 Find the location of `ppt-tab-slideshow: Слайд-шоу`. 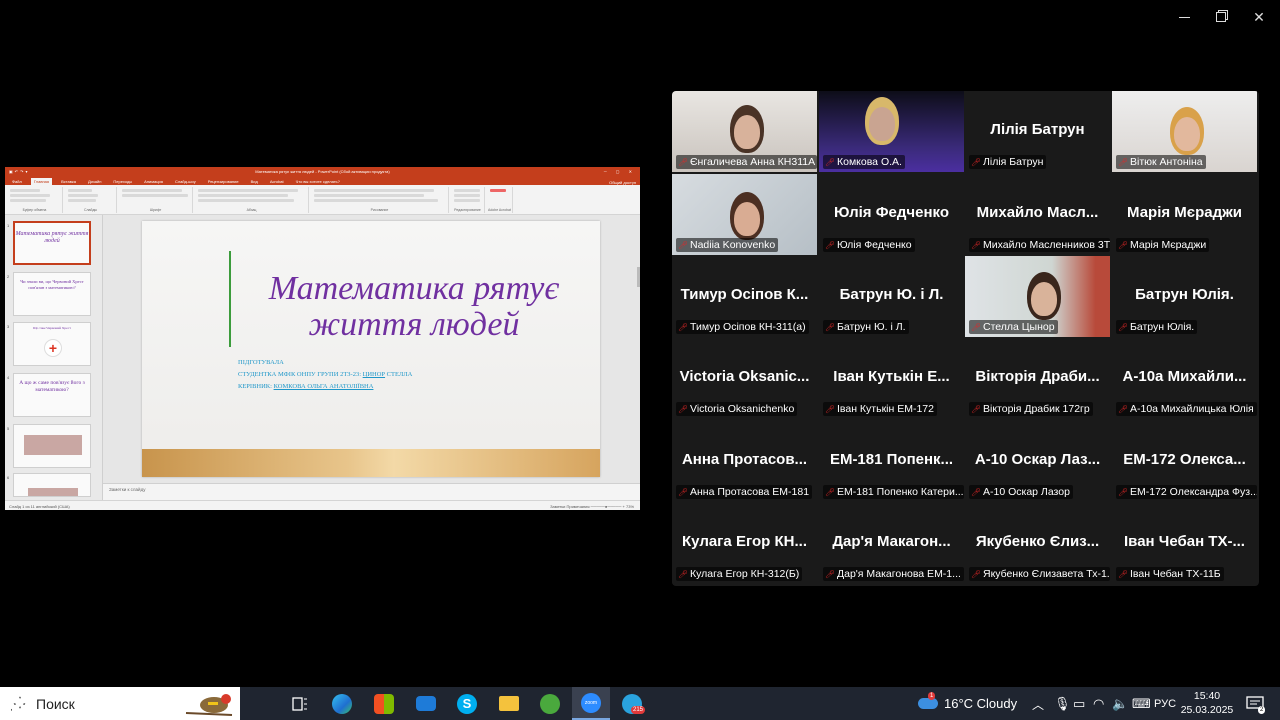

ppt-tab-slideshow: Слайд-шоу is located at coordinates (185, 181).